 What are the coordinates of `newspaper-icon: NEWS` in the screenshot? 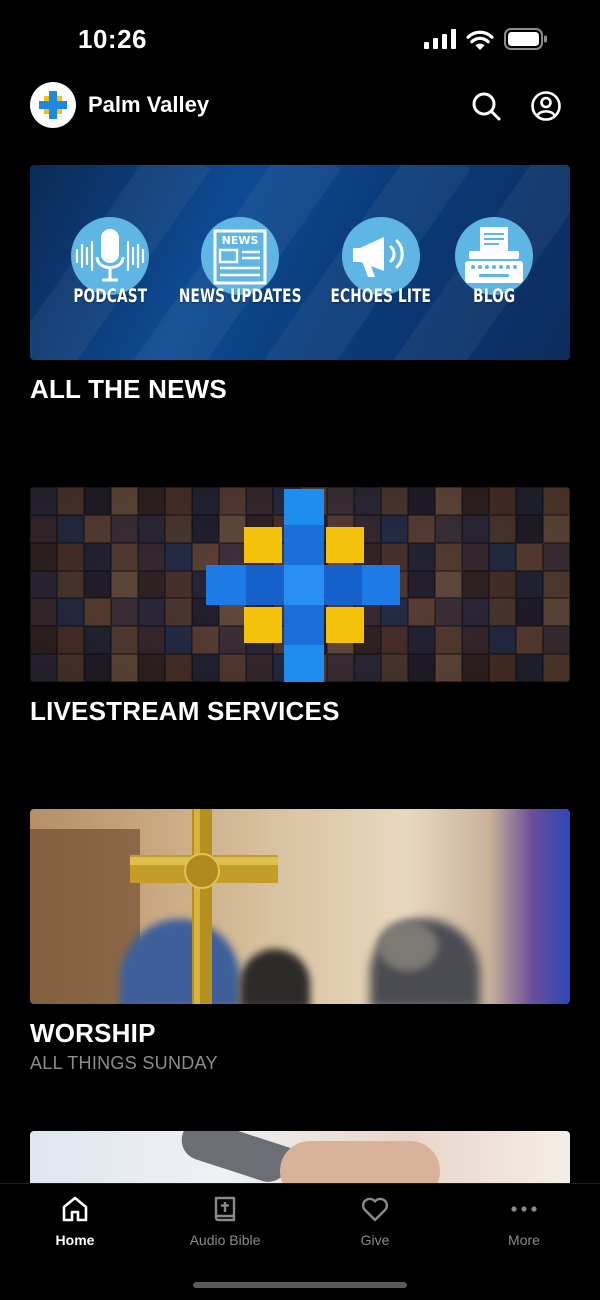 It's located at (240, 257).